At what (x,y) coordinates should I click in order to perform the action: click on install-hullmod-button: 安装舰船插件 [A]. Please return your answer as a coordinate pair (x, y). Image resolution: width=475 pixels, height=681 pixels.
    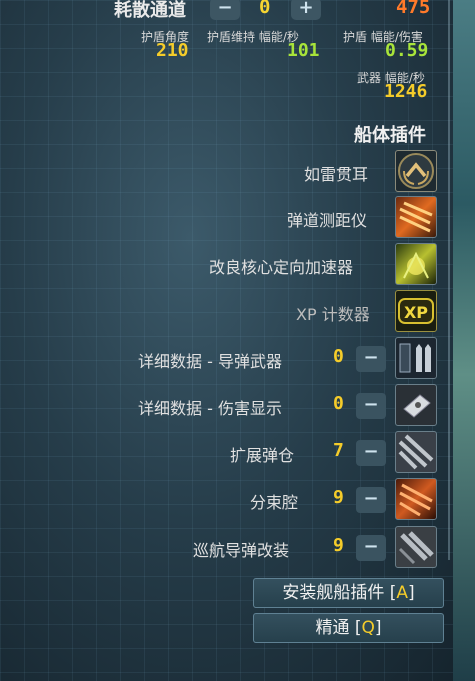
    Looking at the image, I should click on (348, 593).